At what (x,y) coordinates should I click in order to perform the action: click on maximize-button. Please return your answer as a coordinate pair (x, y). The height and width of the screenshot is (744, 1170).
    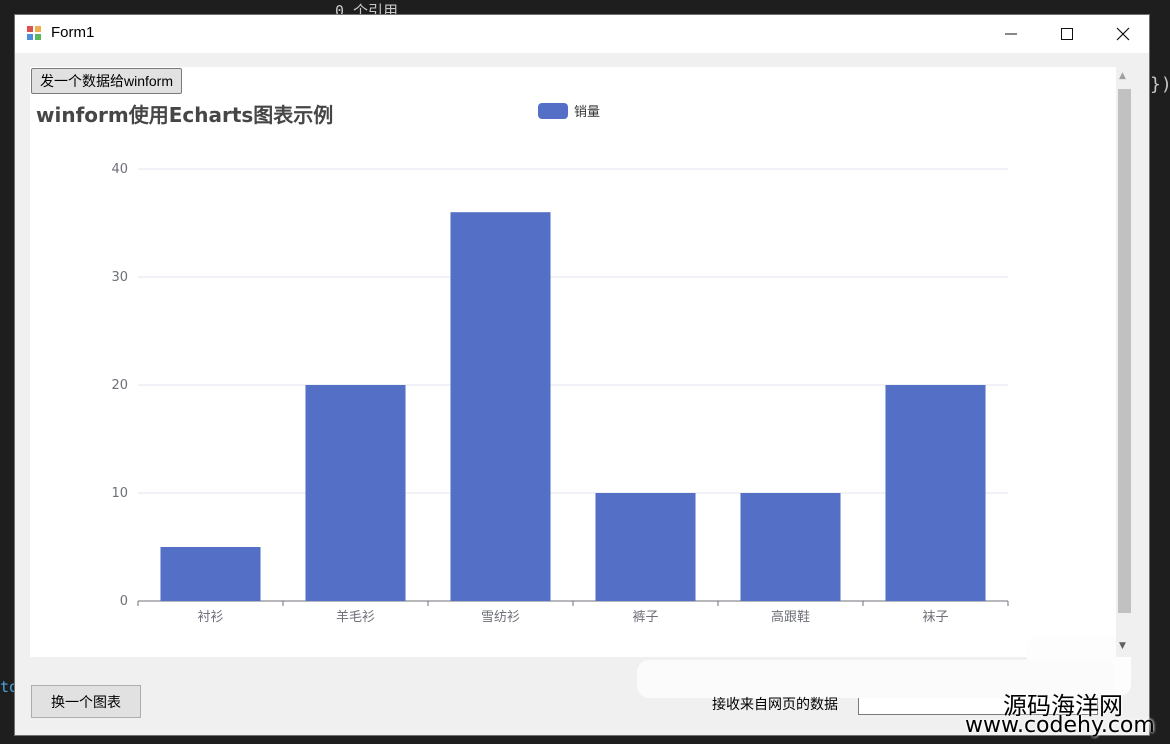
    Looking at the image, I should click on (1067, 34).